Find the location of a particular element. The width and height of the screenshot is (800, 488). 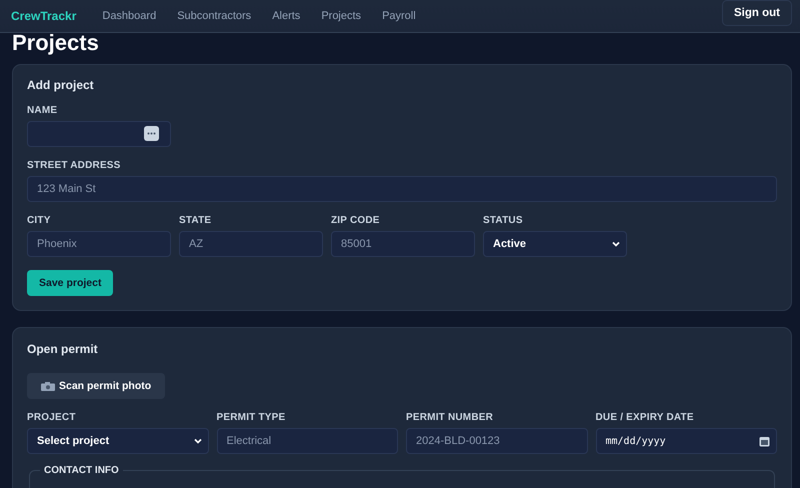

input-field: 2024-BLD-00123 is located at coordinates (497, 441).